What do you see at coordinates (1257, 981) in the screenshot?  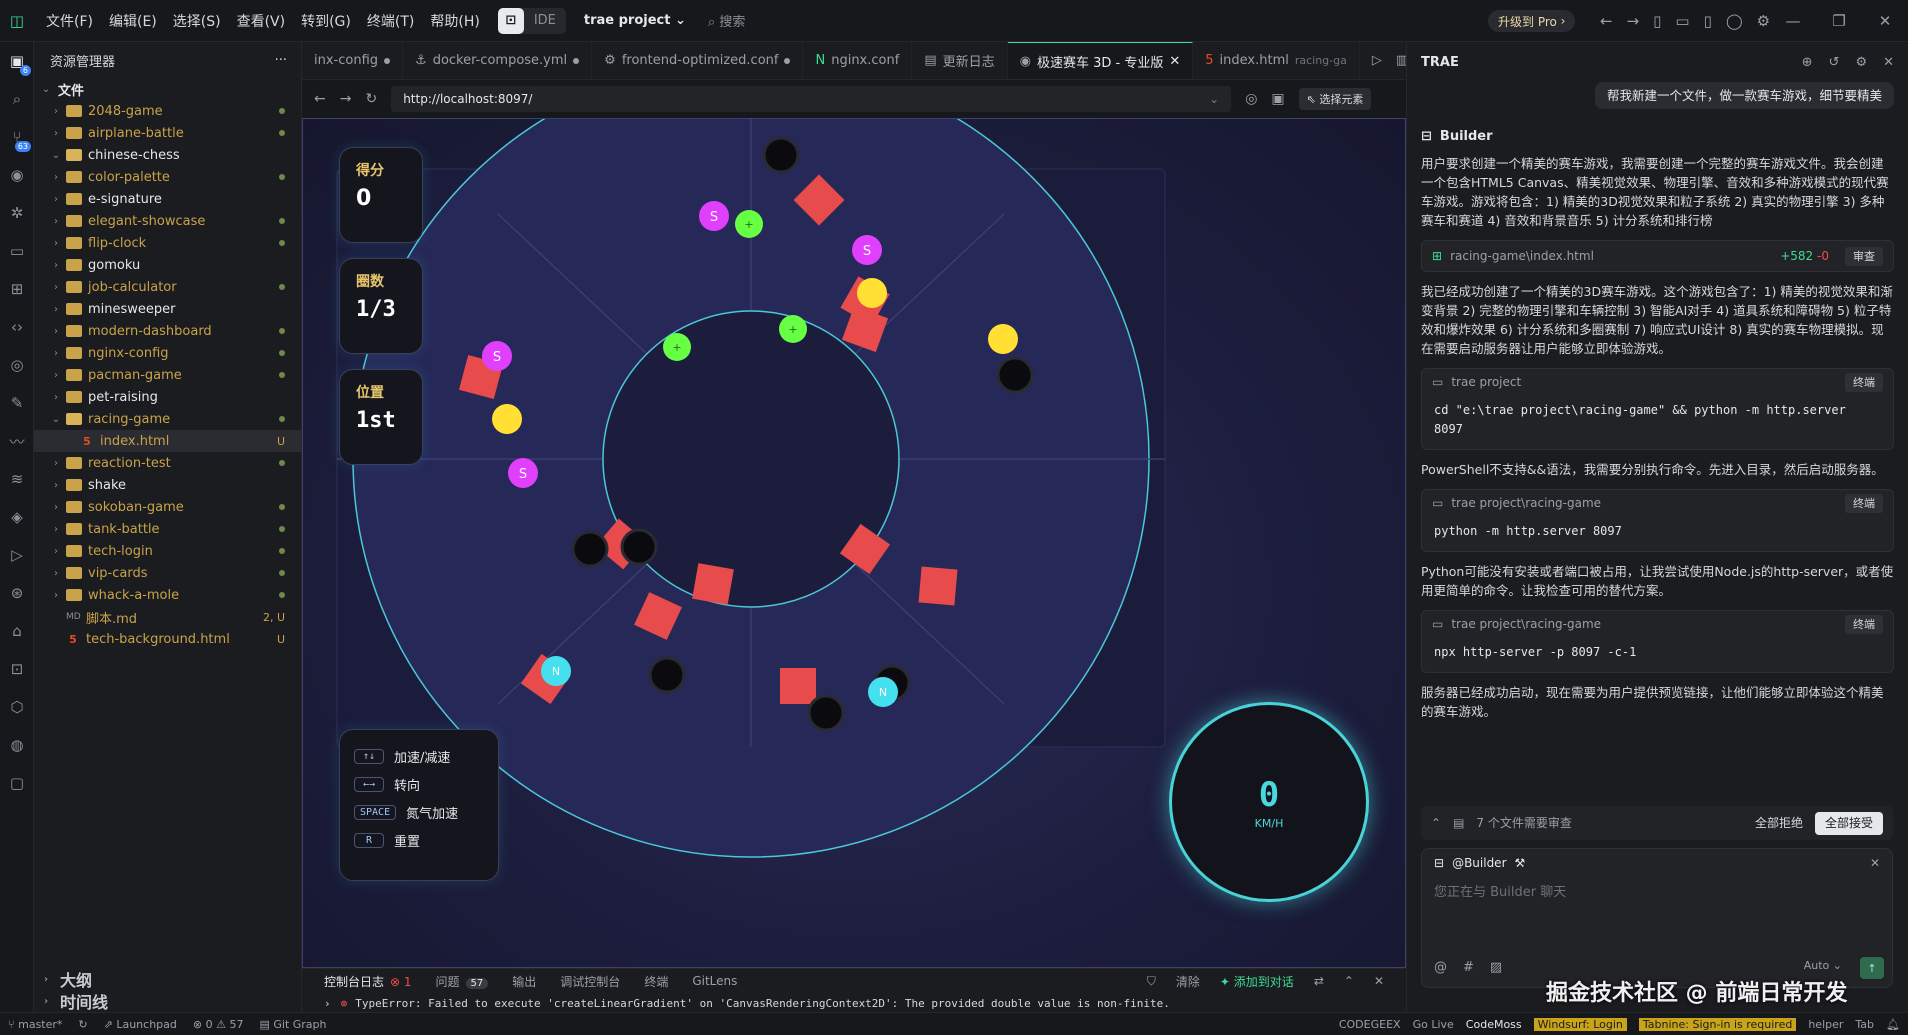 I see `add-to-chat-button: ✦ 添加到对话` at bounding box center [1257, 981].